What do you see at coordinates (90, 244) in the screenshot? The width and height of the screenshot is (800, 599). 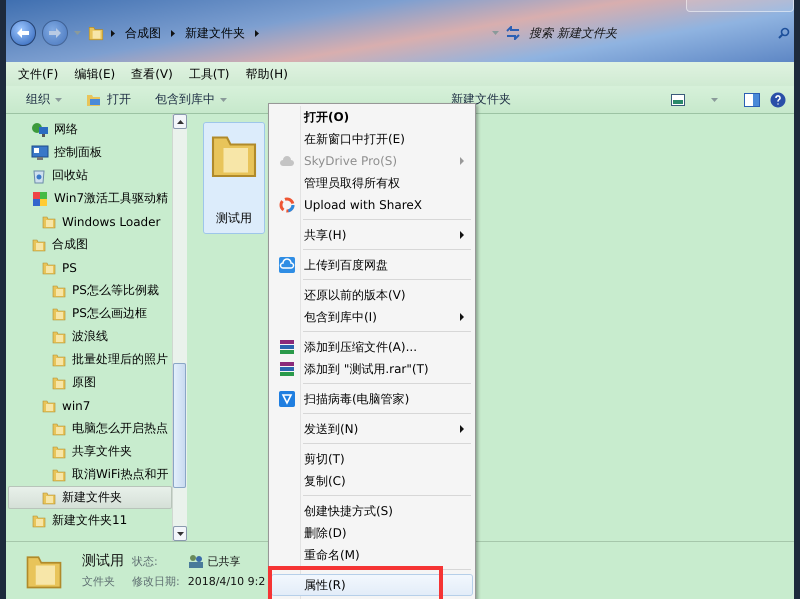 I see `tree-item: 合成图` at bounding box center [90, 244].